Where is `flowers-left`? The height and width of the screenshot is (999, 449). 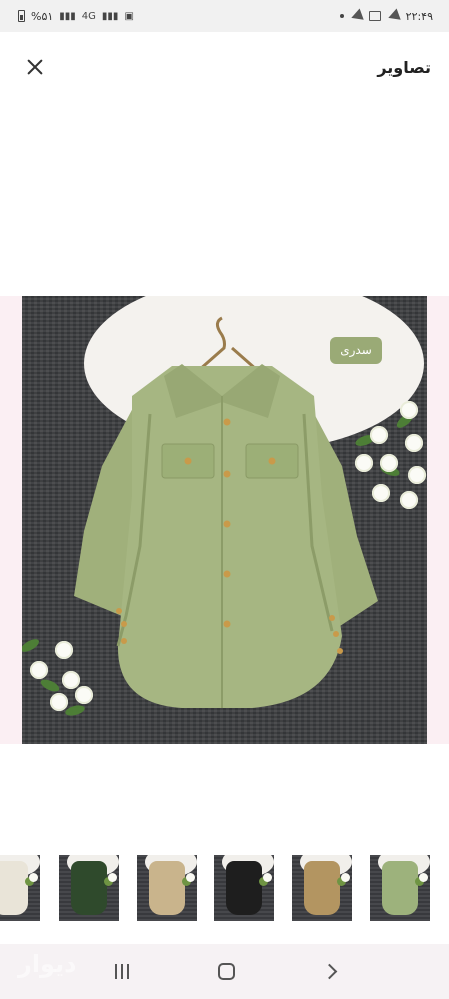 flowers-left is located at coordinates (61, 676).